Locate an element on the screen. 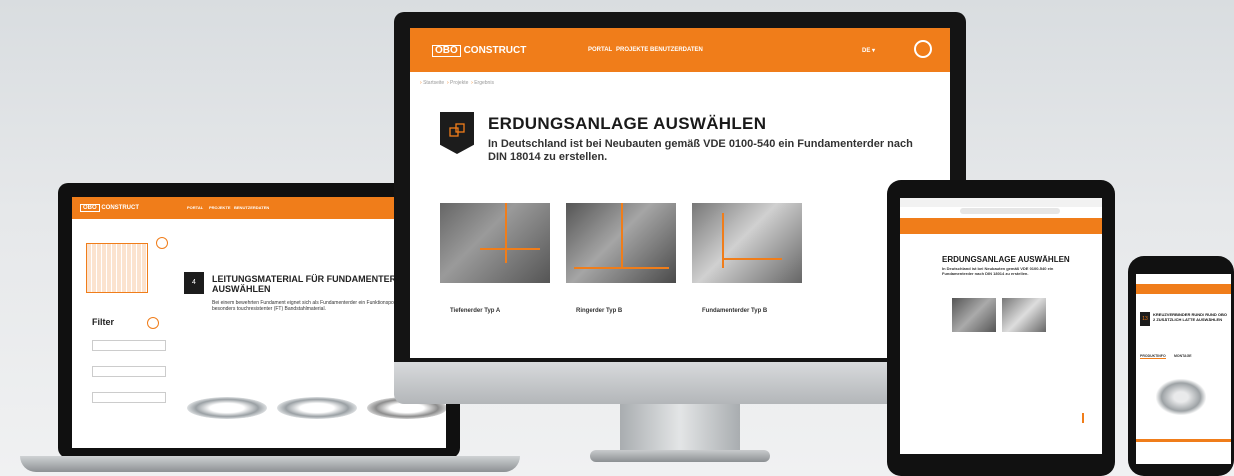  breadcrumb-result: Ergebnis is located at coordinates (484, 83).